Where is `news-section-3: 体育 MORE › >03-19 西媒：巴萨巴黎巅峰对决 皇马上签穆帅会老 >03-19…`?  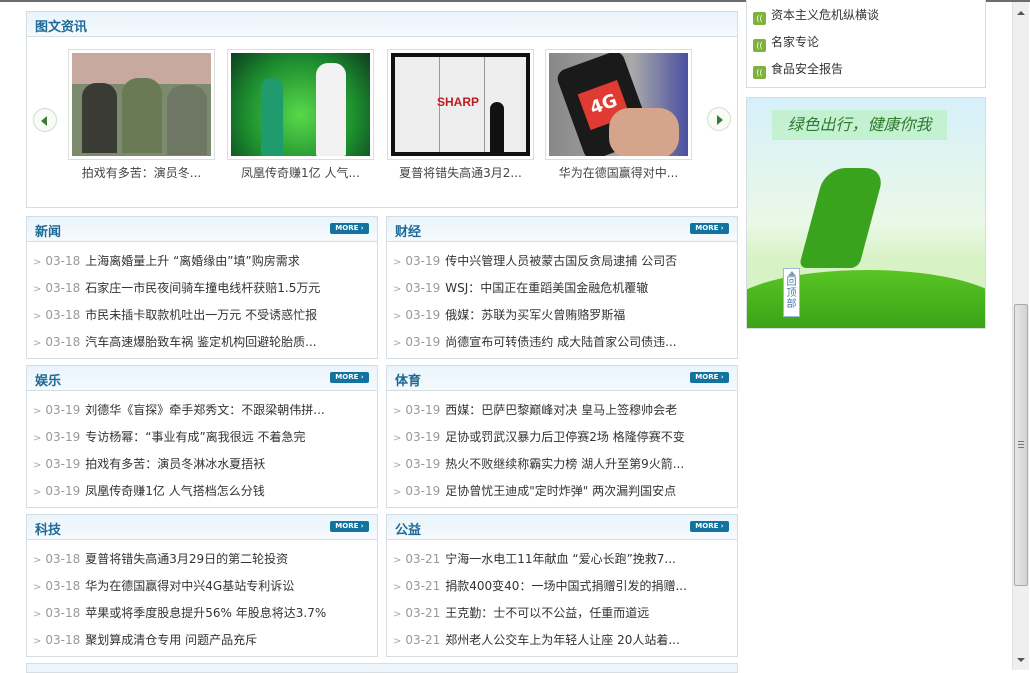
news-section-3: 体育 MORE › >03-19 西媒：巴萨巴黎巅峰对决 皇马上签穆帅会老 >03-19… is located at coordinates (562, 436).